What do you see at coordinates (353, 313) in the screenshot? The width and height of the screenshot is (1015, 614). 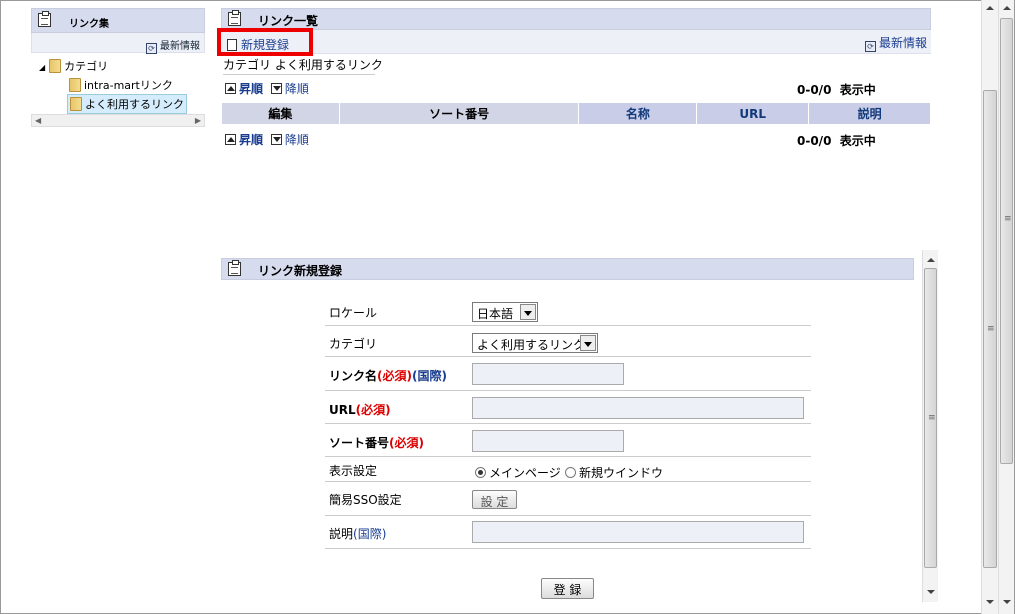 I see `locale-label: ロケール` at bounding box center [353, 313].